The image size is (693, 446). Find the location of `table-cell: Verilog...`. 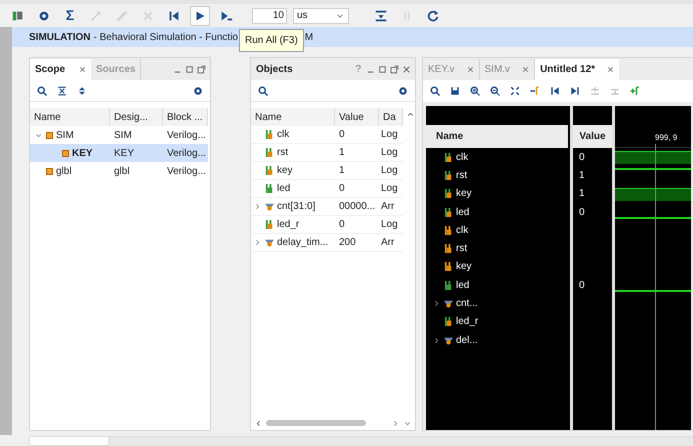

table-cell: Verilog... is located at coordinates (185, 153).